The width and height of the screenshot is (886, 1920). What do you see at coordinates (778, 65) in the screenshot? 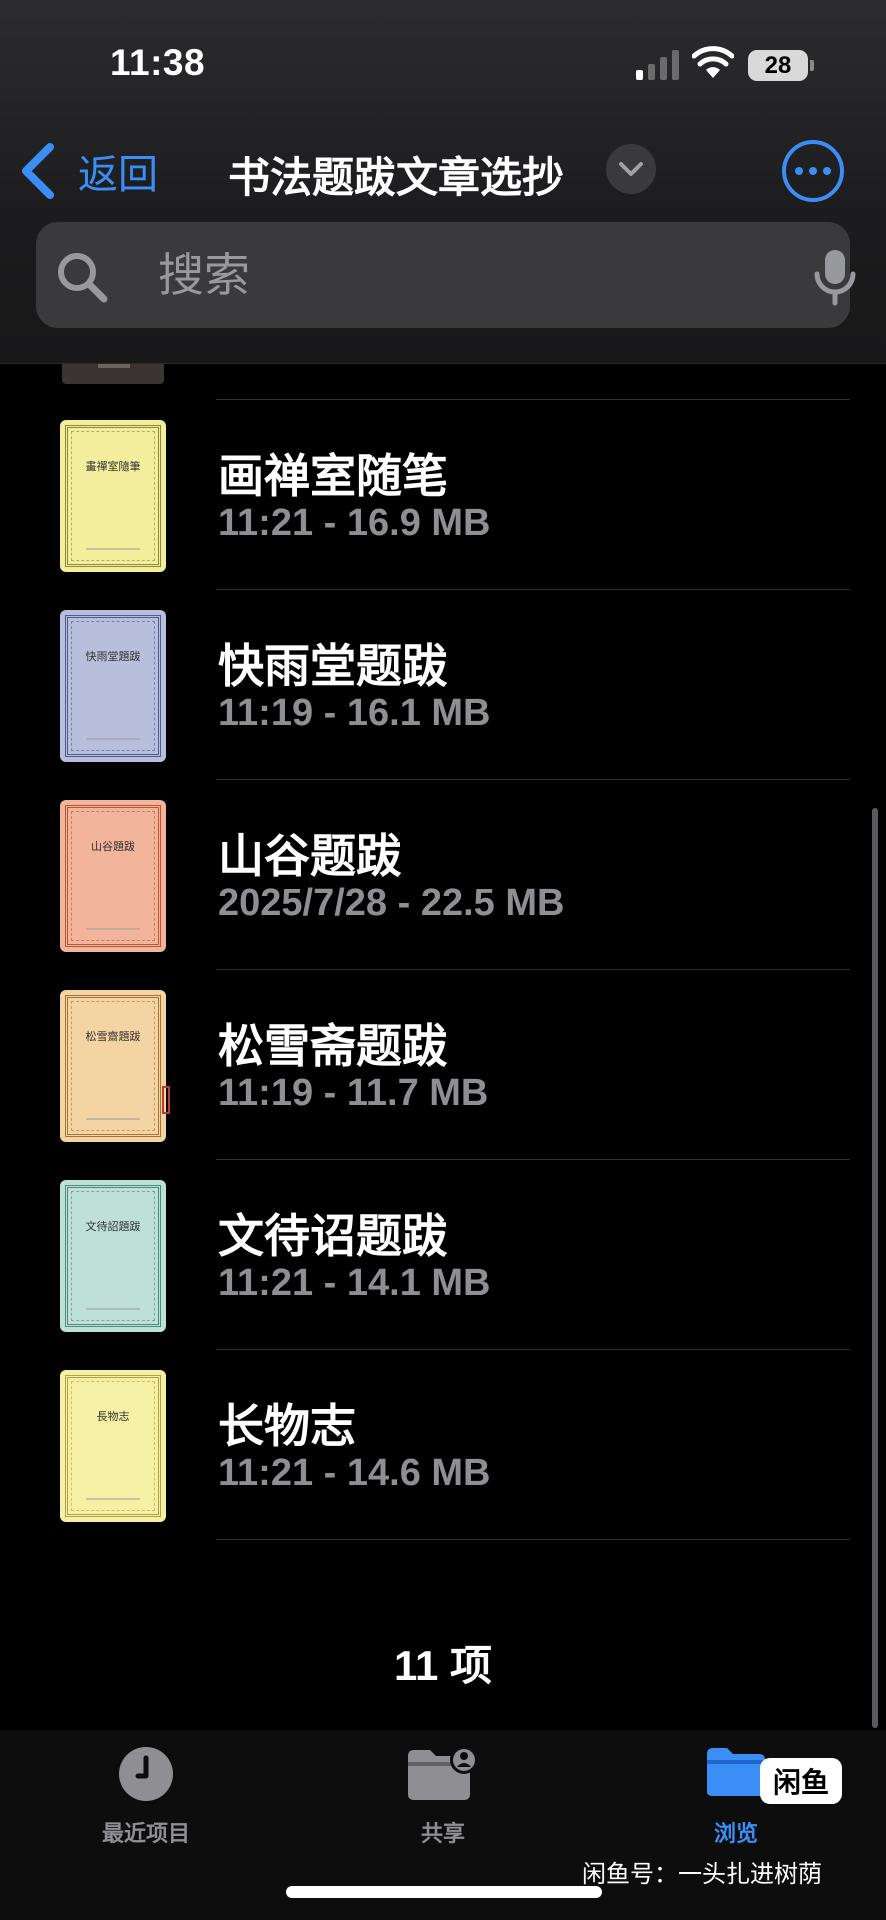
I see `battery-indicator: 28` at bounding box center [778, 65].